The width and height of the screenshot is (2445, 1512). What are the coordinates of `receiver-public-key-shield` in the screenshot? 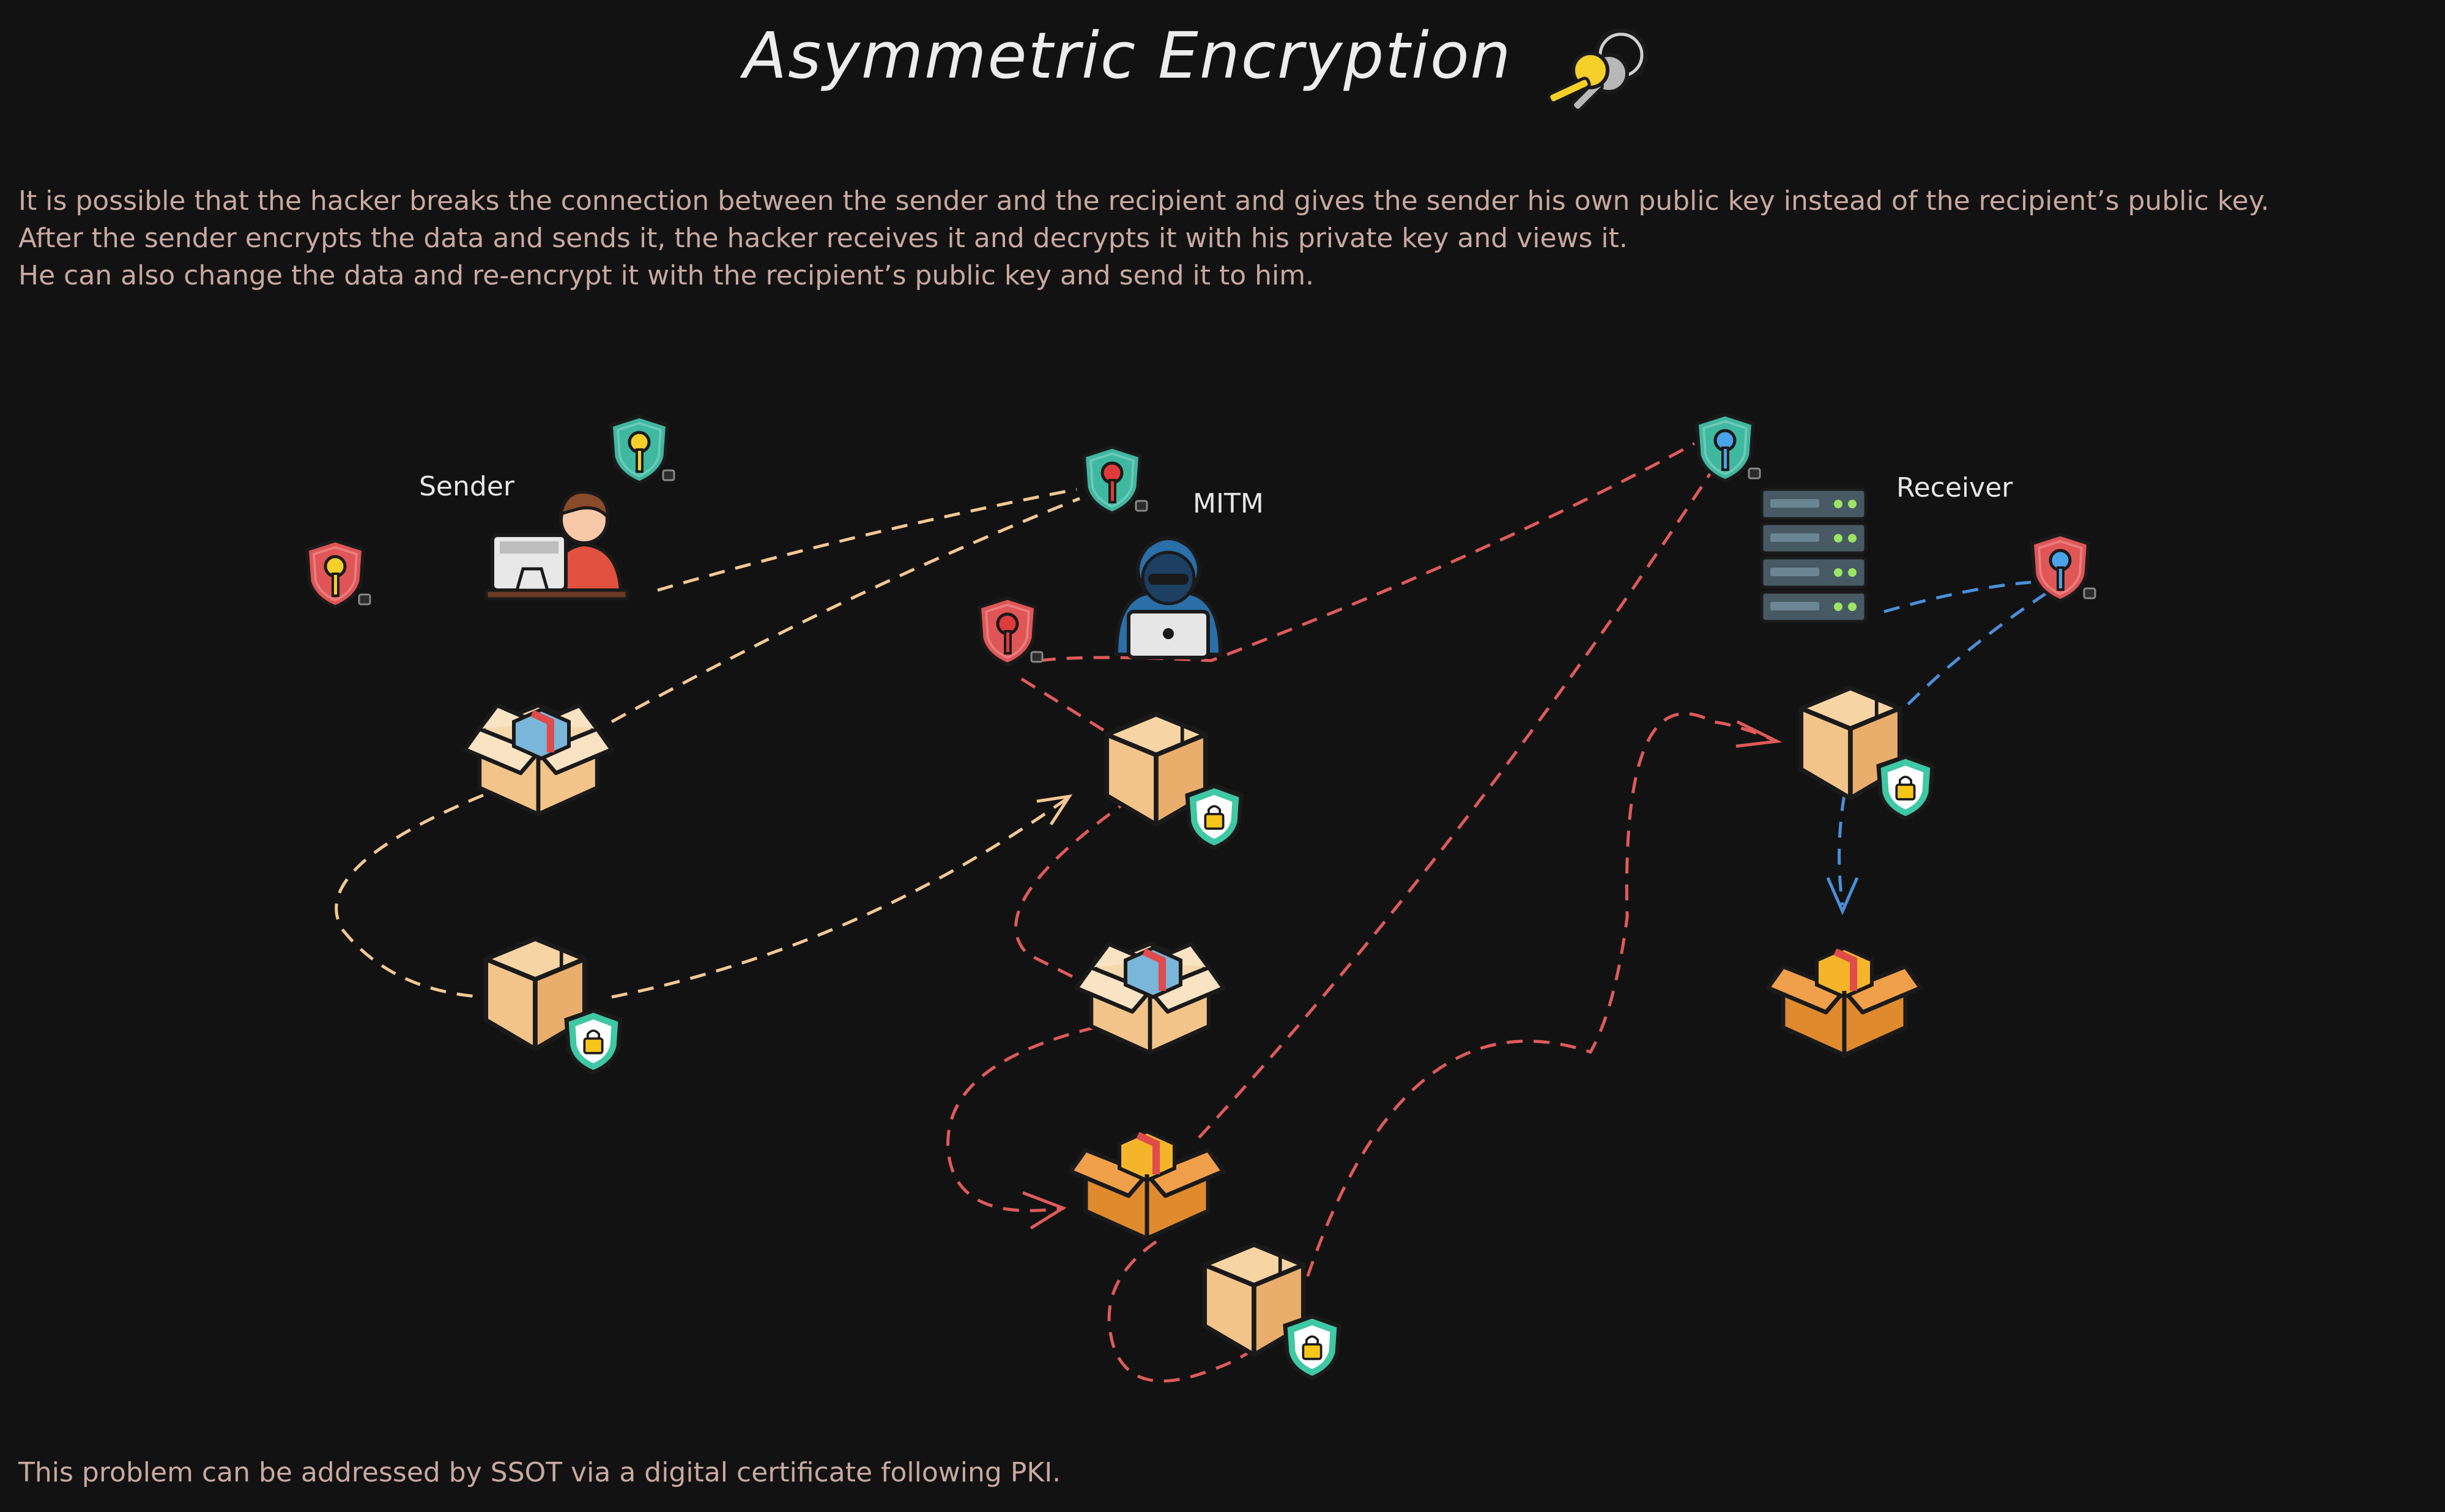 It's located at (1729, 448).